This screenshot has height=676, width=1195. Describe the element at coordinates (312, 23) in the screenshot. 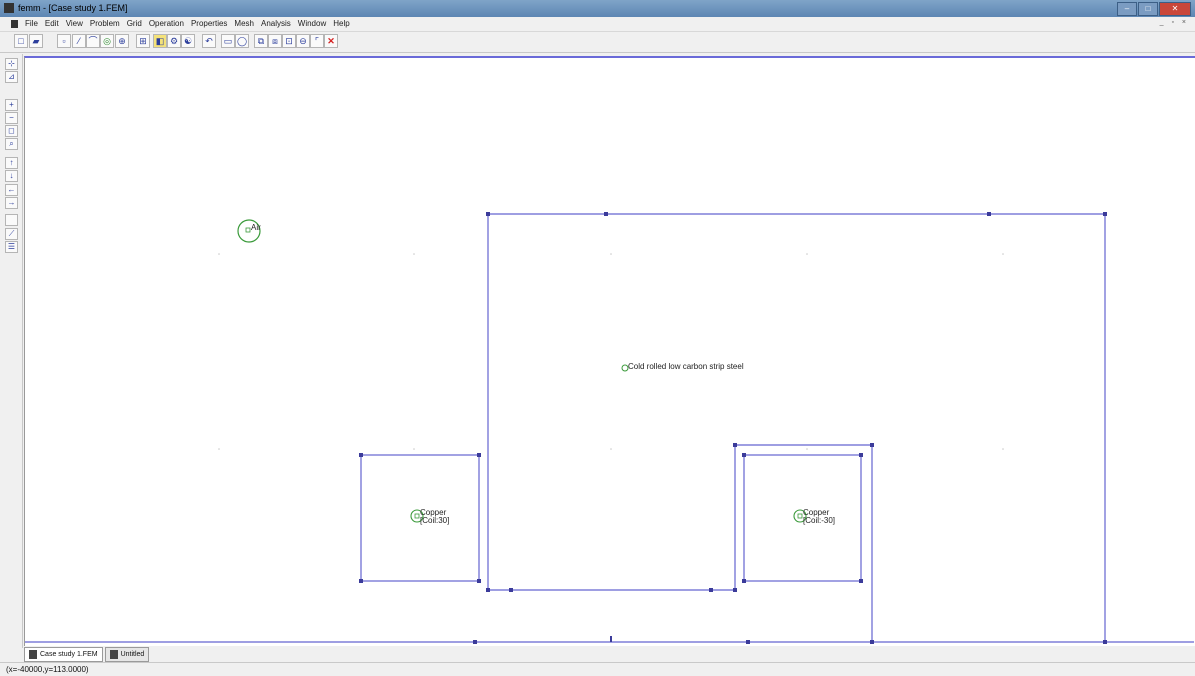

I see `menu-window: Window` at that location.